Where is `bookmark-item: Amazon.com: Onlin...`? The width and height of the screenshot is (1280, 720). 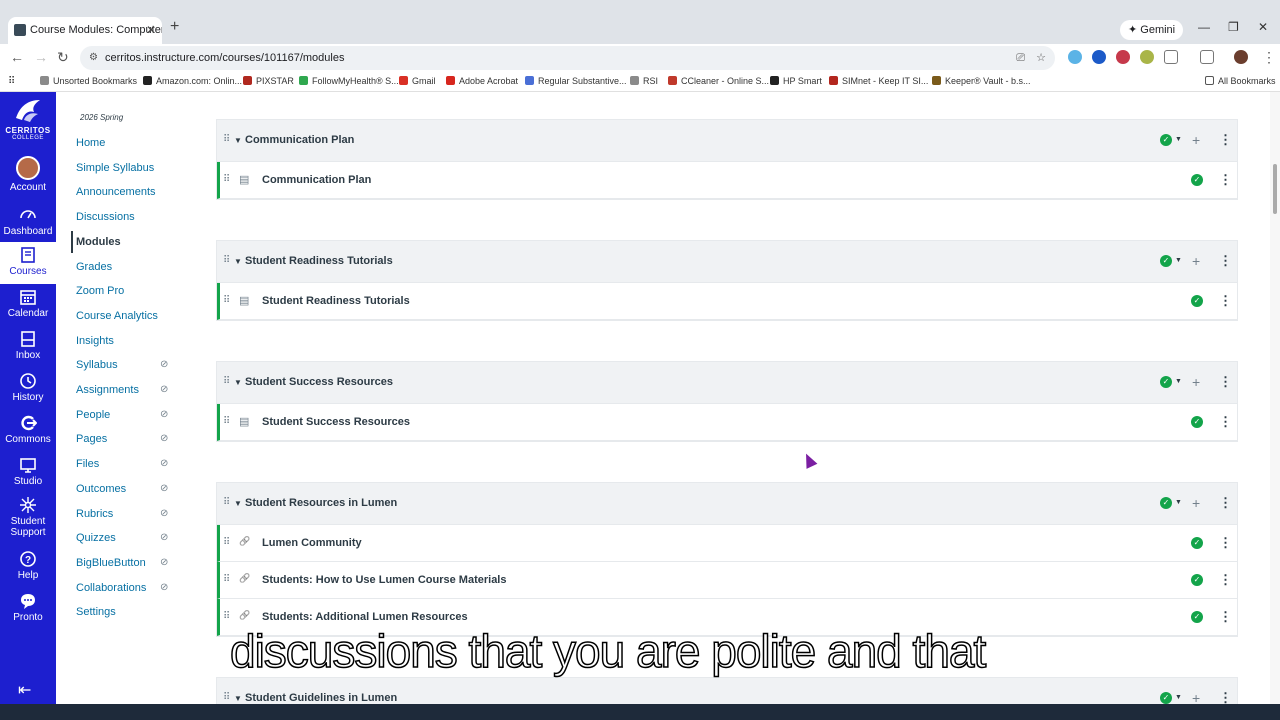 bookmark-item: Amazon.com: Onlin... is located at coordinates (192, 81).